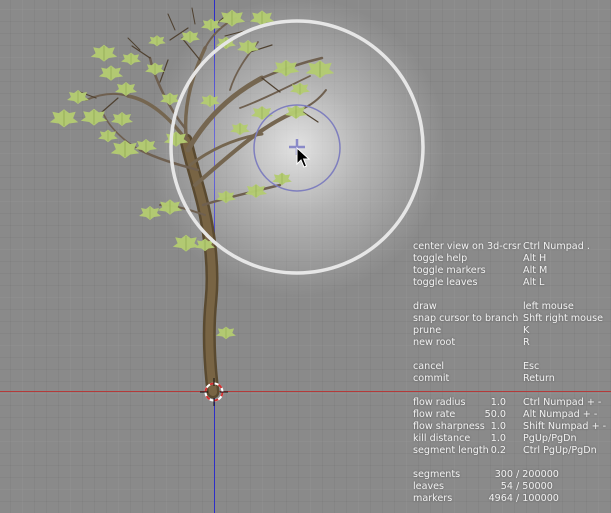 Image resolution: width=611 pixels, height=513 pixels. Describe the element at coordinates (562, 402) in the screenshot. I see `param-key: Ctrl Numpad + -` at that location.